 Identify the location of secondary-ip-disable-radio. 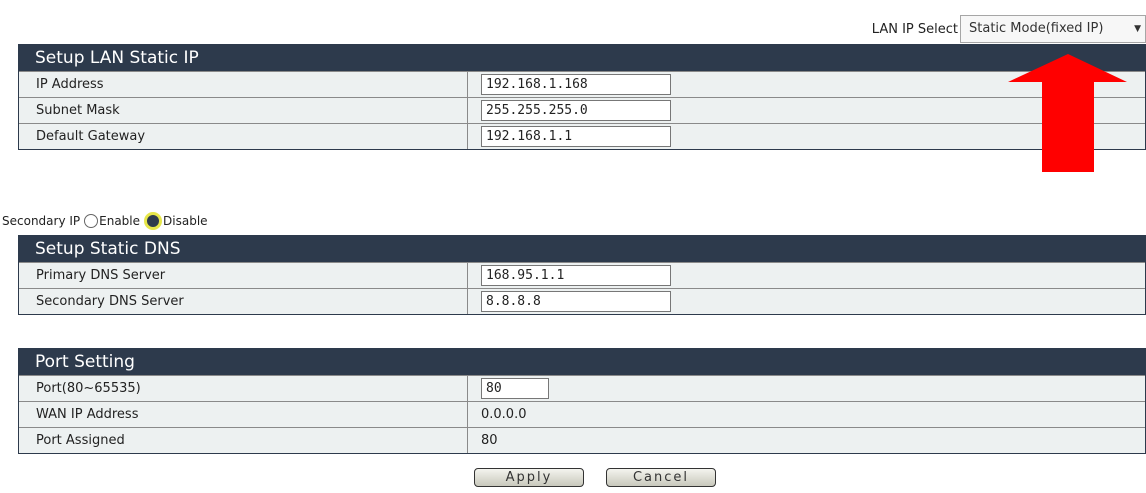
(153, 221).